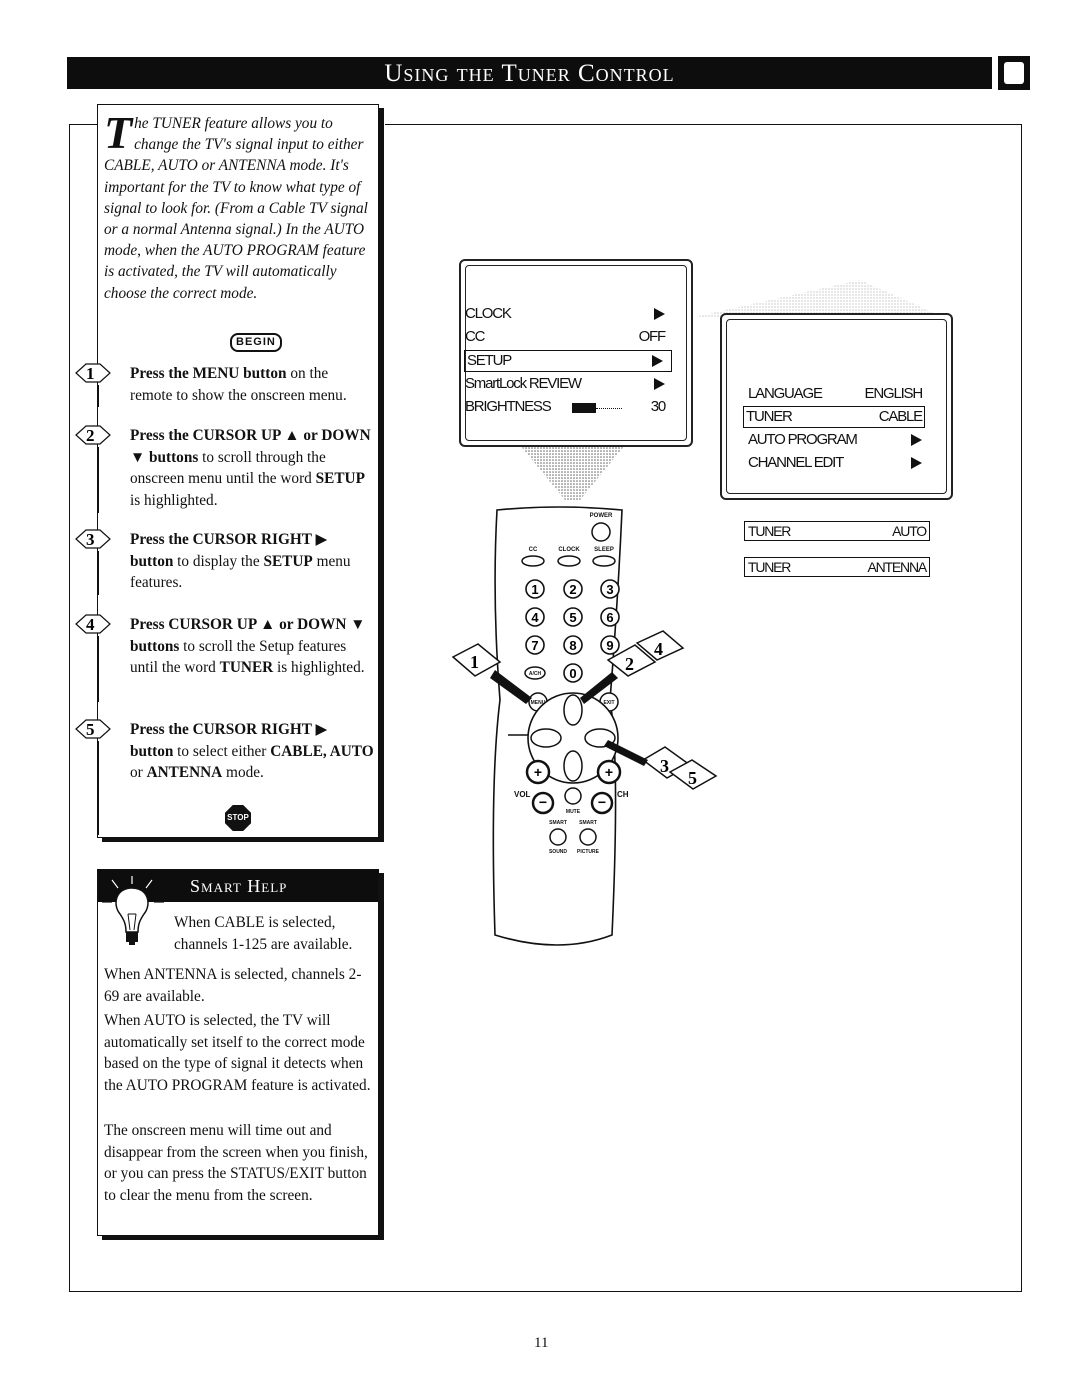 The width and height of the screenshot is (1080, 1399). Describe the element at coordinates (909, 531) in the screenshot. I see `tuner-option-value: AUTO` at that location.